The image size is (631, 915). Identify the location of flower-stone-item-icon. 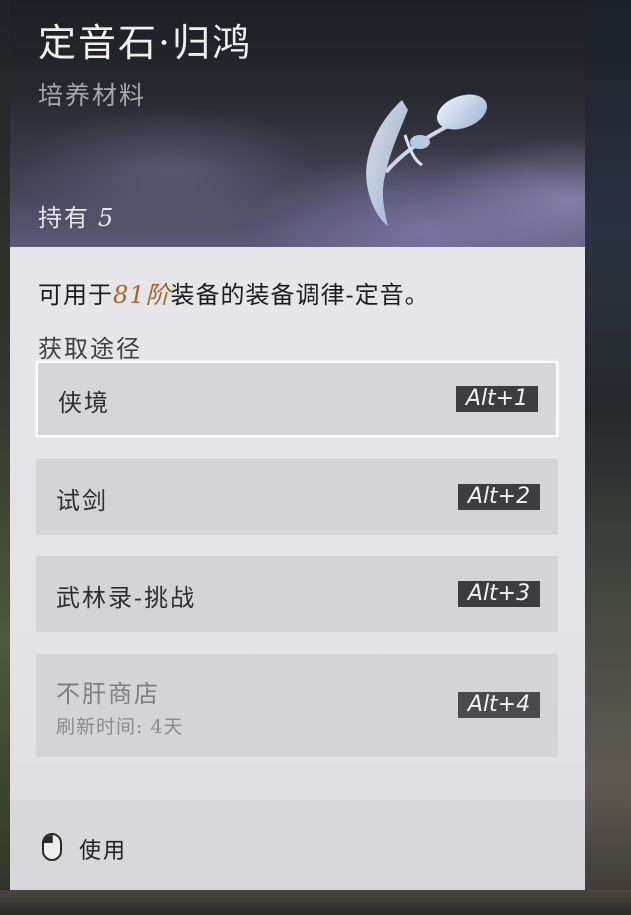
(427, 160).